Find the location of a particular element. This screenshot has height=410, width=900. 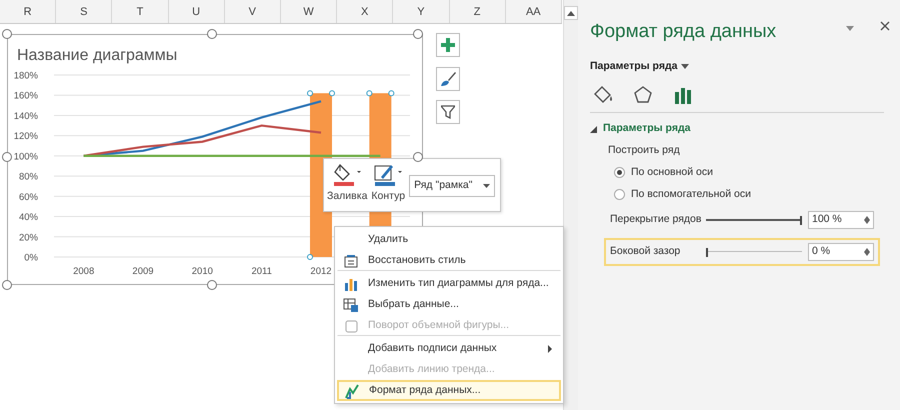

y-axis-label: 60% is located at coordinates (28, 197).